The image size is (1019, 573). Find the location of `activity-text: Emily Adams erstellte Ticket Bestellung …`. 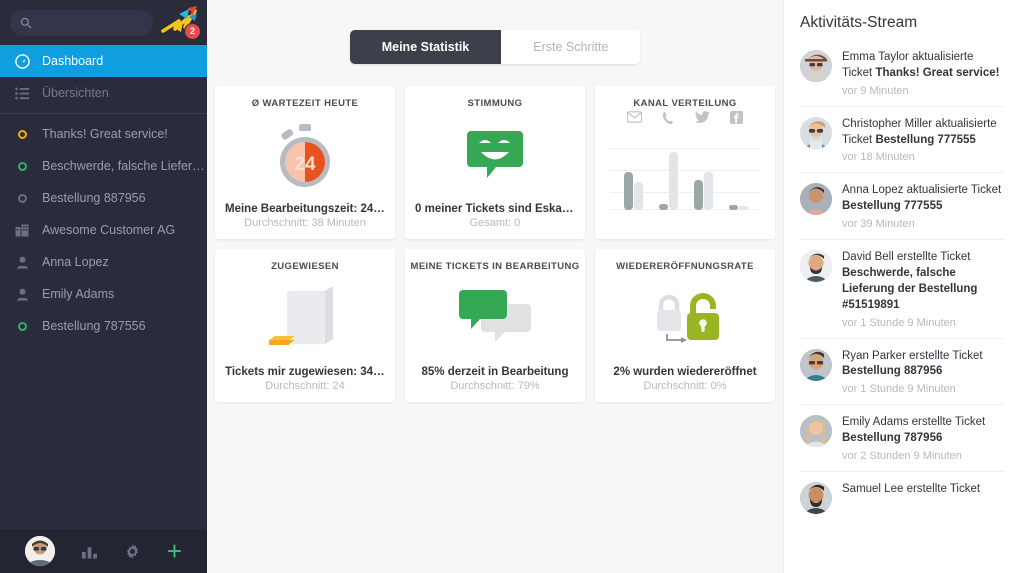

activity-text: Emily Adams erstellte Ticket Bestellung … is located at coordinates (923, 431).